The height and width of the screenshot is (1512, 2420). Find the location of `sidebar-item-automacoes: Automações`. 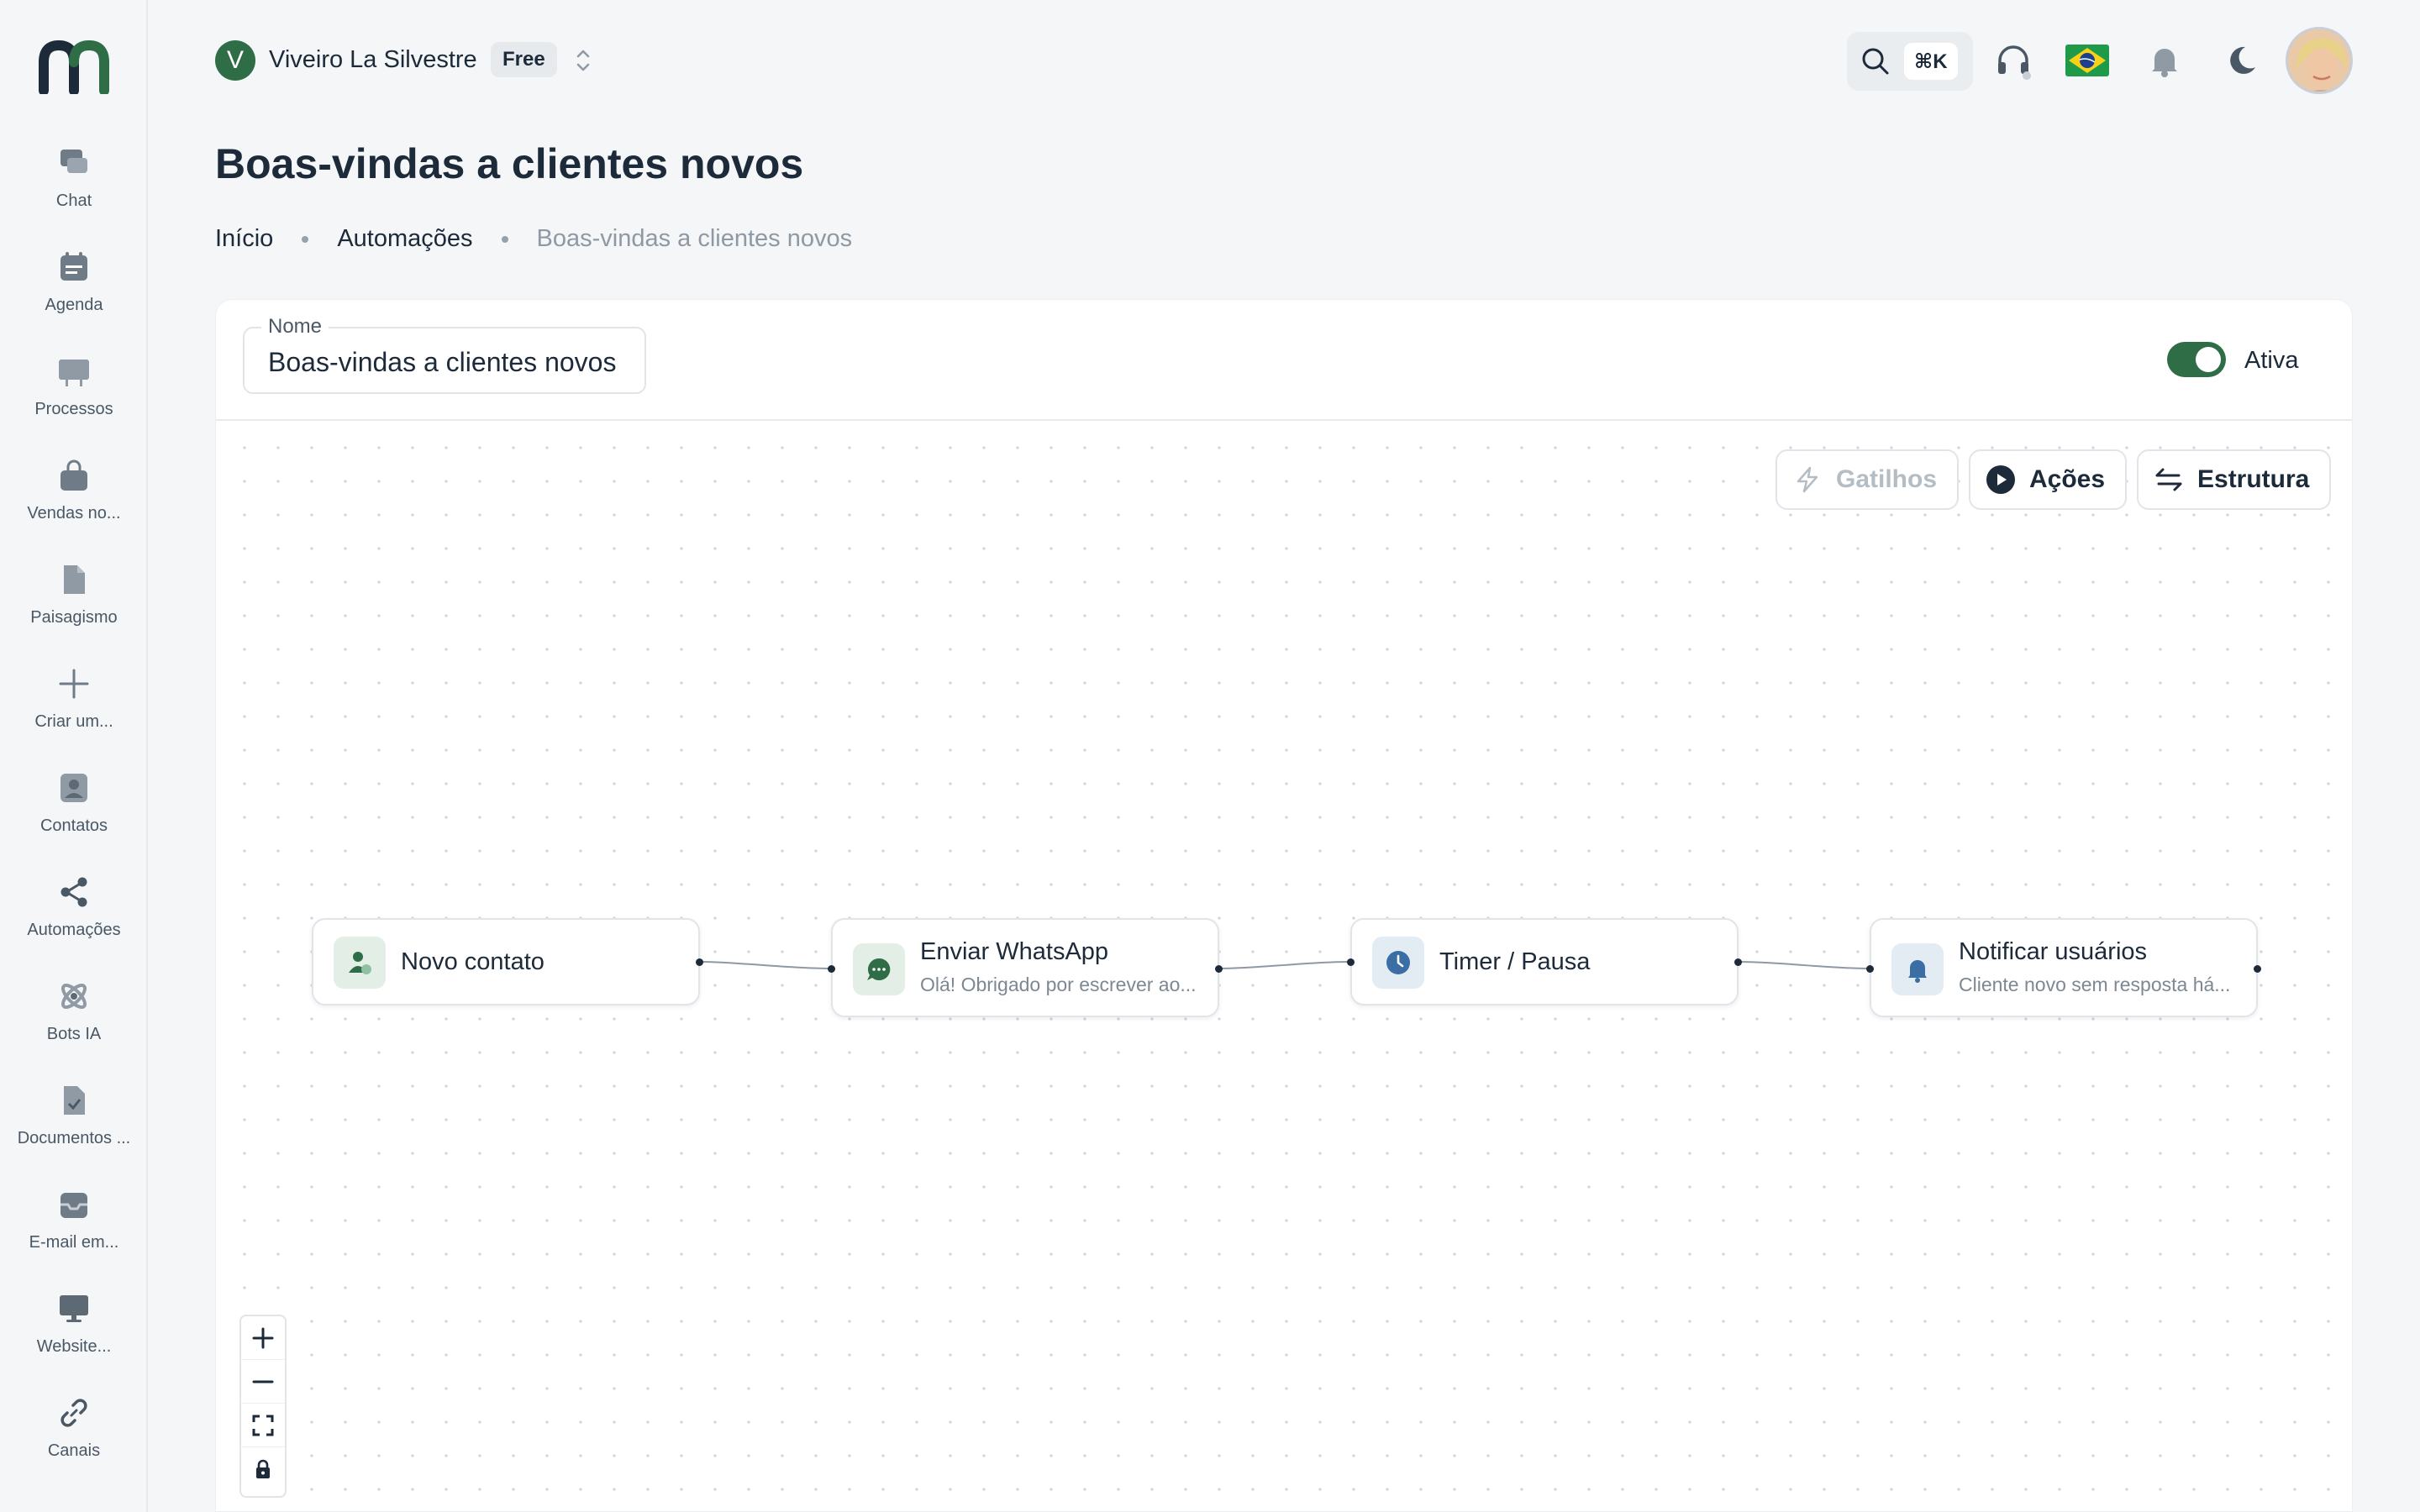

sidebar-item-automacoes: Automações is located at coordinates (74, 920).